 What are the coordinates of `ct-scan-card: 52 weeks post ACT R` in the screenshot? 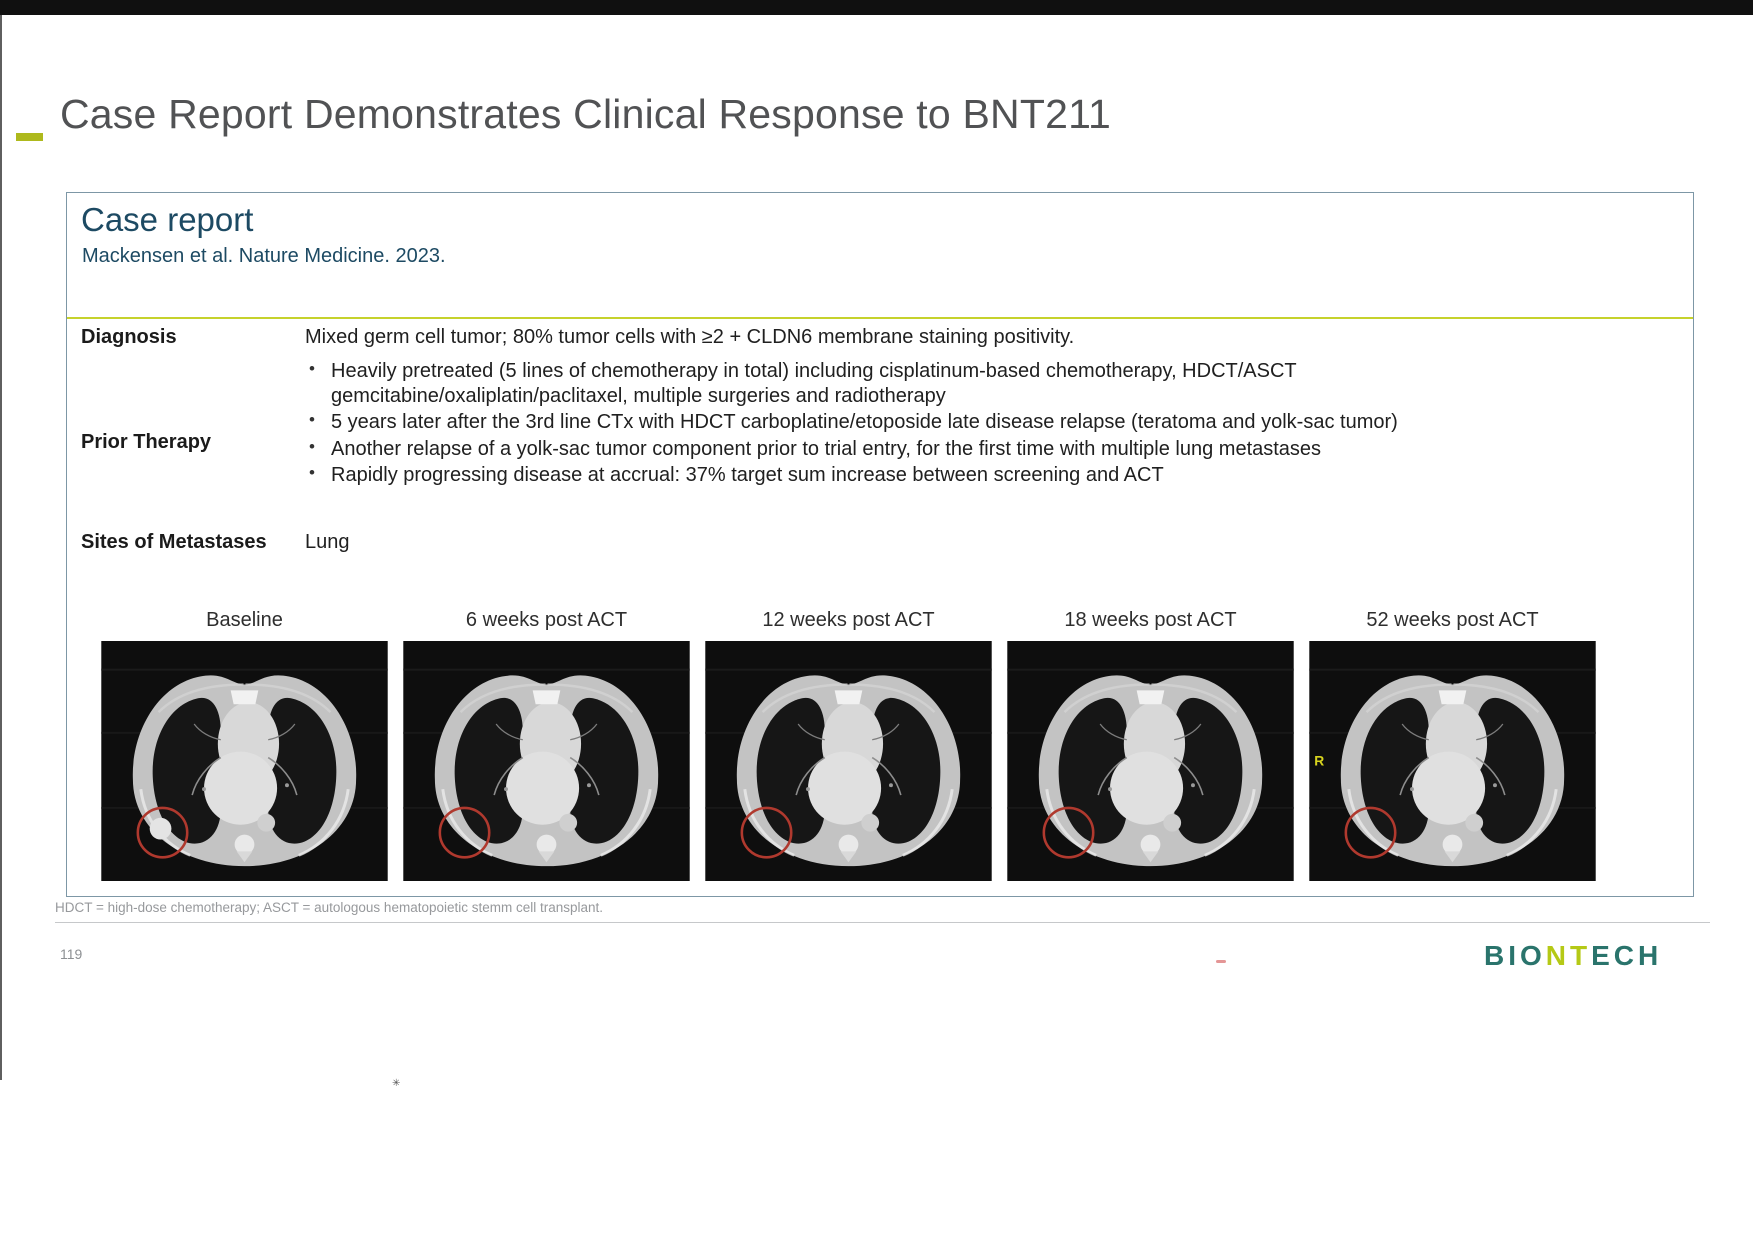 It's located at (1452, 745).